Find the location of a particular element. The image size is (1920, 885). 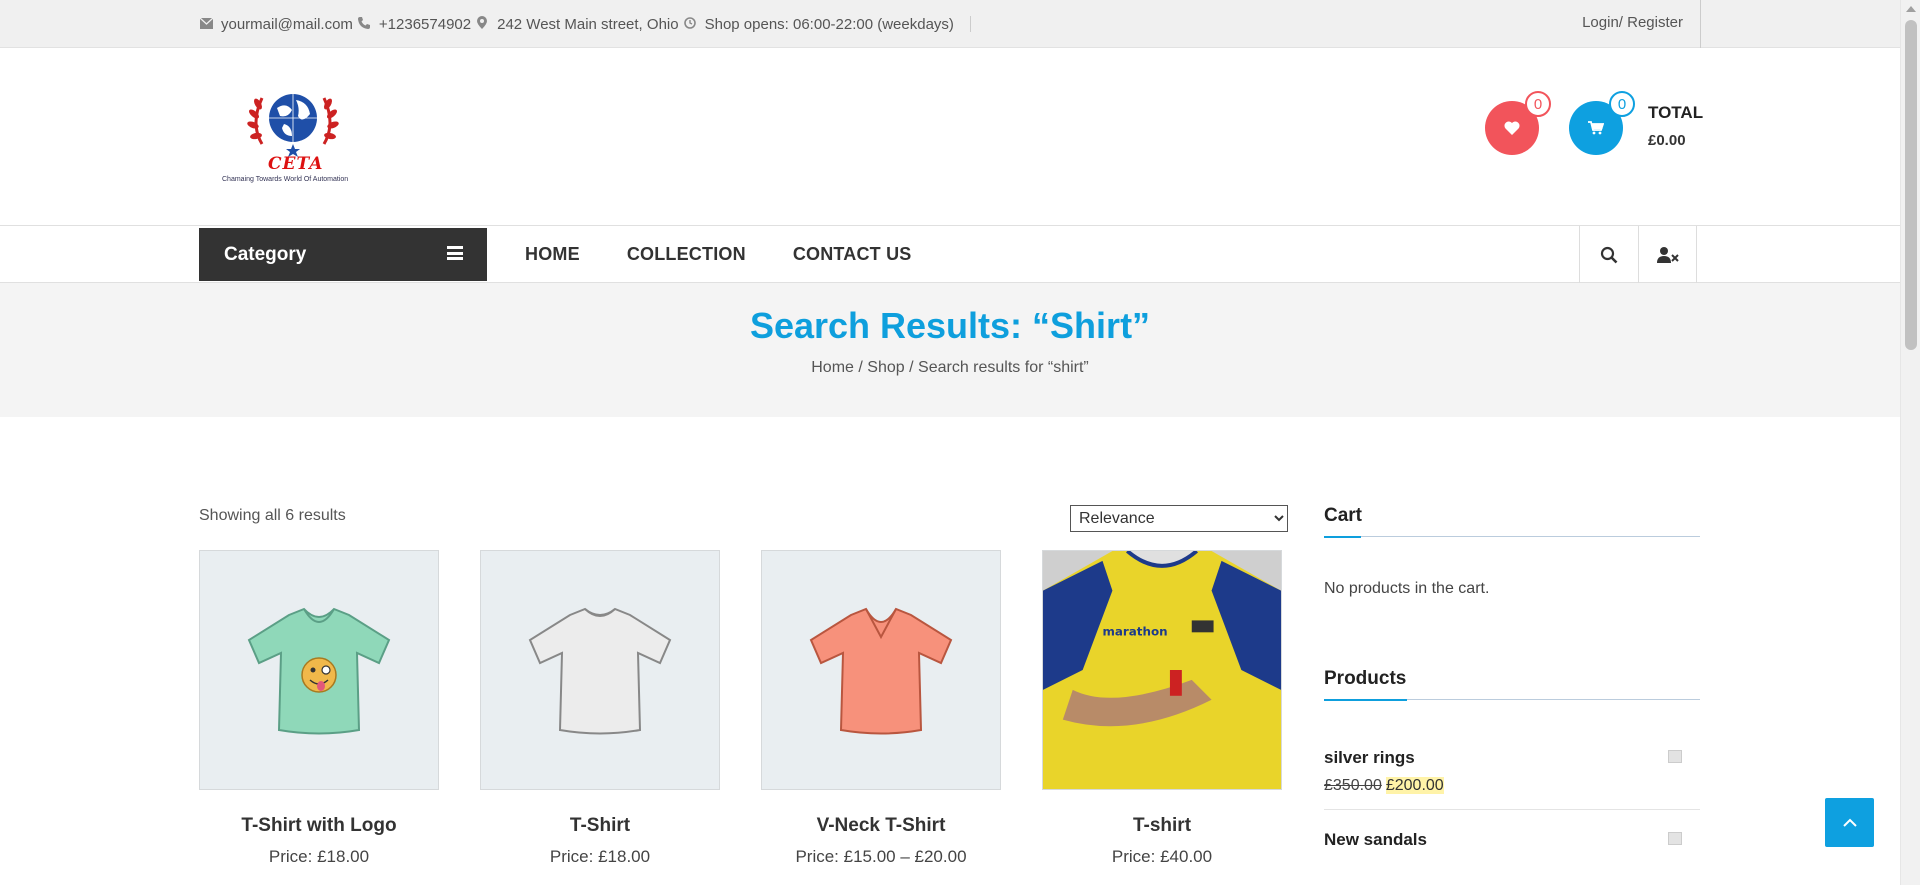

sidebar-product-price: £350.00 £200.00 is located at coordinates (1512, 786).